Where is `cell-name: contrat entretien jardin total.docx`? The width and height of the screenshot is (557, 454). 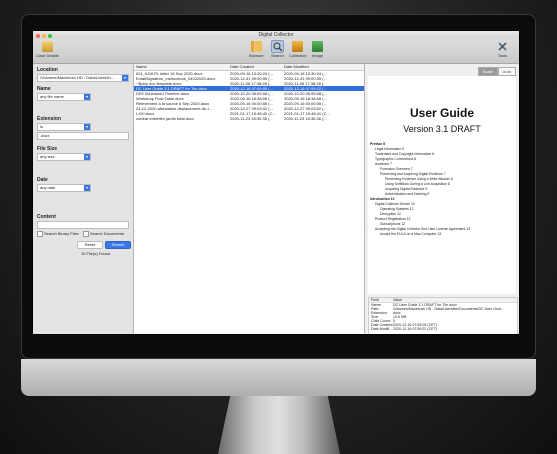
cell-name: contrat entretien jardin total.docx is located at coordinates (165, 118).